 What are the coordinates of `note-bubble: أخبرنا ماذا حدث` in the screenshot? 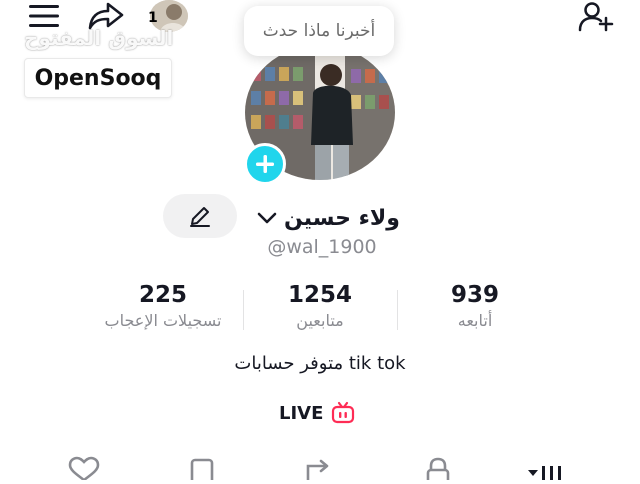 It's located at (319, 31).